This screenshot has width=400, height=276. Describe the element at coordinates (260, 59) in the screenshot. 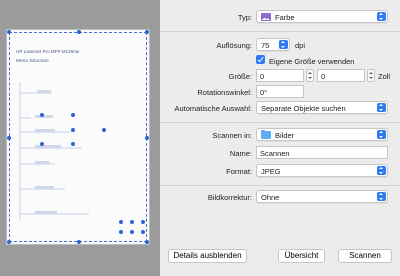

I see `custom-size-checkbox` at that location.